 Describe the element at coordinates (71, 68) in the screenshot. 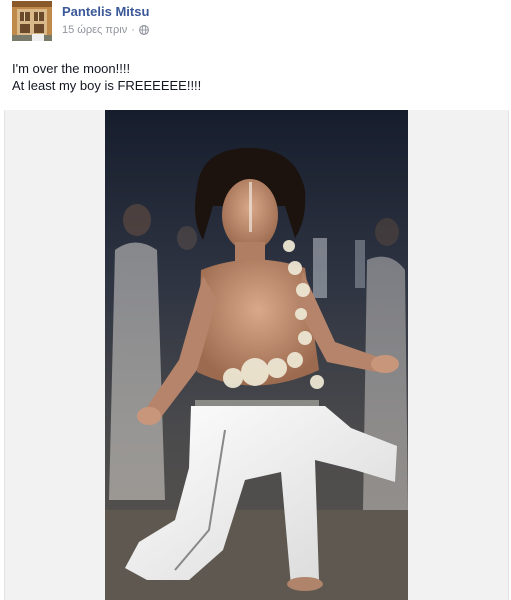

I see `message-line: I'm over the moon!!!!` at that location.